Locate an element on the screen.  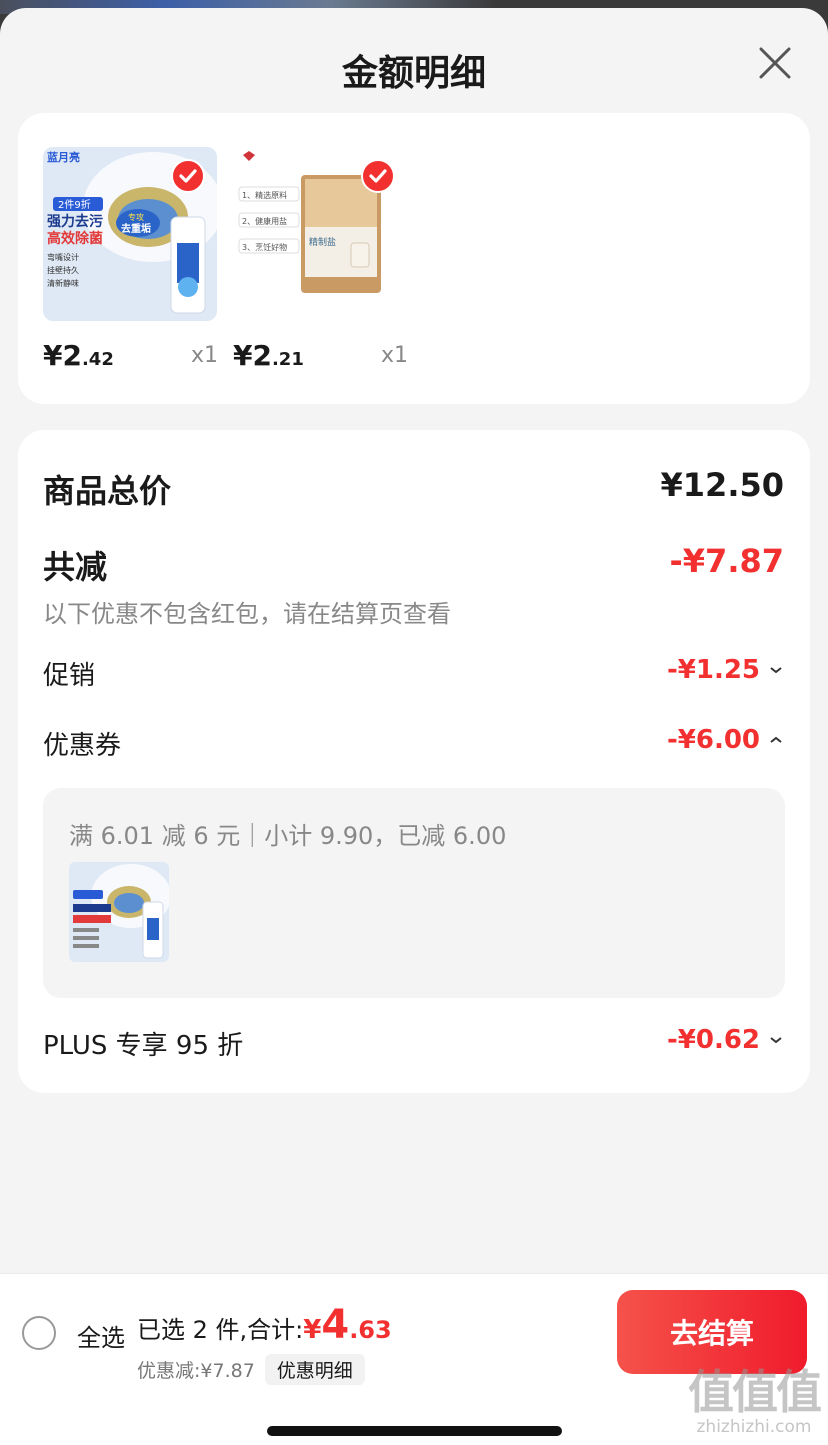
svg-text: 3、烹饪好物 is located at coordinates (264, 247).